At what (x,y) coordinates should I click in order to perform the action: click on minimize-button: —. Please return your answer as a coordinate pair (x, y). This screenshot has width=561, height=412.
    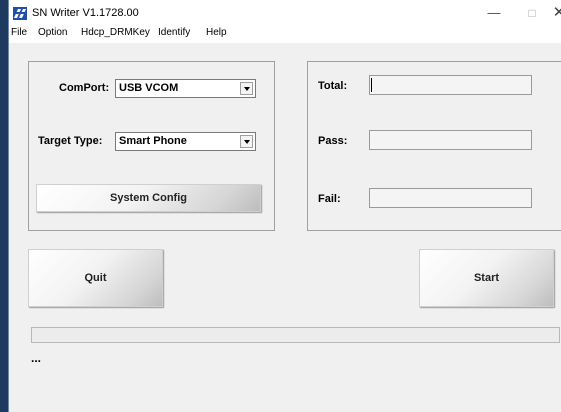
    Looking at the image, I should click on (494, 13).